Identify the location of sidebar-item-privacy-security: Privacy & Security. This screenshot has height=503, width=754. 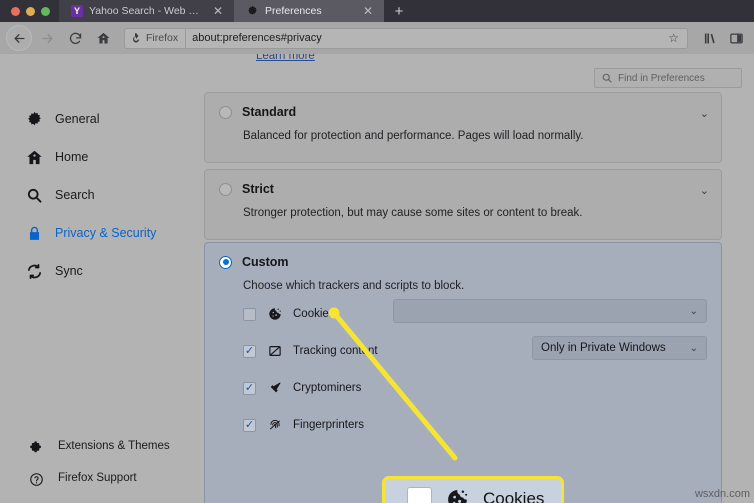
(100, 233).